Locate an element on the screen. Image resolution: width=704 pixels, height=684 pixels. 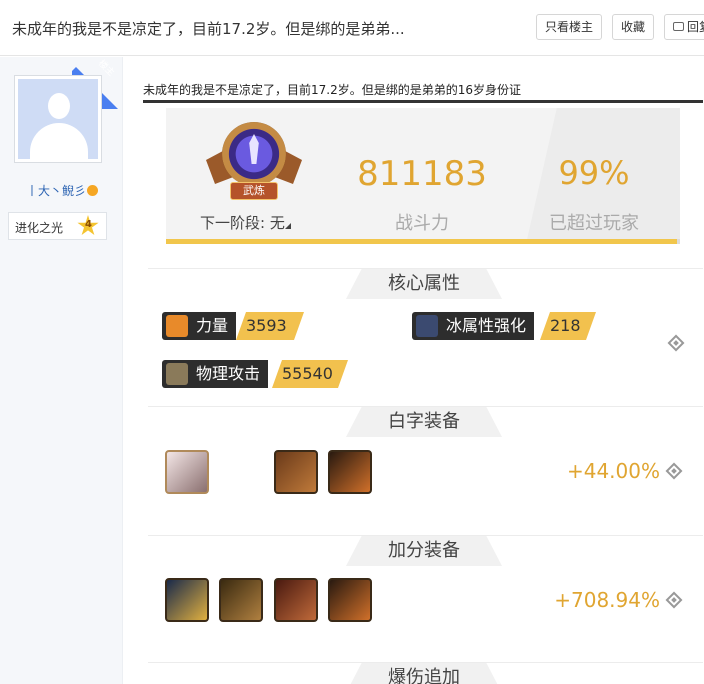
badge-level: 4 is located at coordinates (88, 224).